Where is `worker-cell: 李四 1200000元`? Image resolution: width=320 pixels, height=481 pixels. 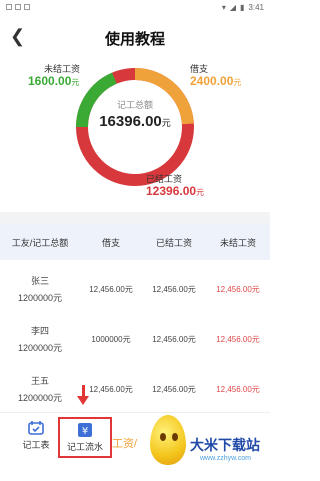 worker-cell: 李四 1200000元 is located at coordinates (40, 339).